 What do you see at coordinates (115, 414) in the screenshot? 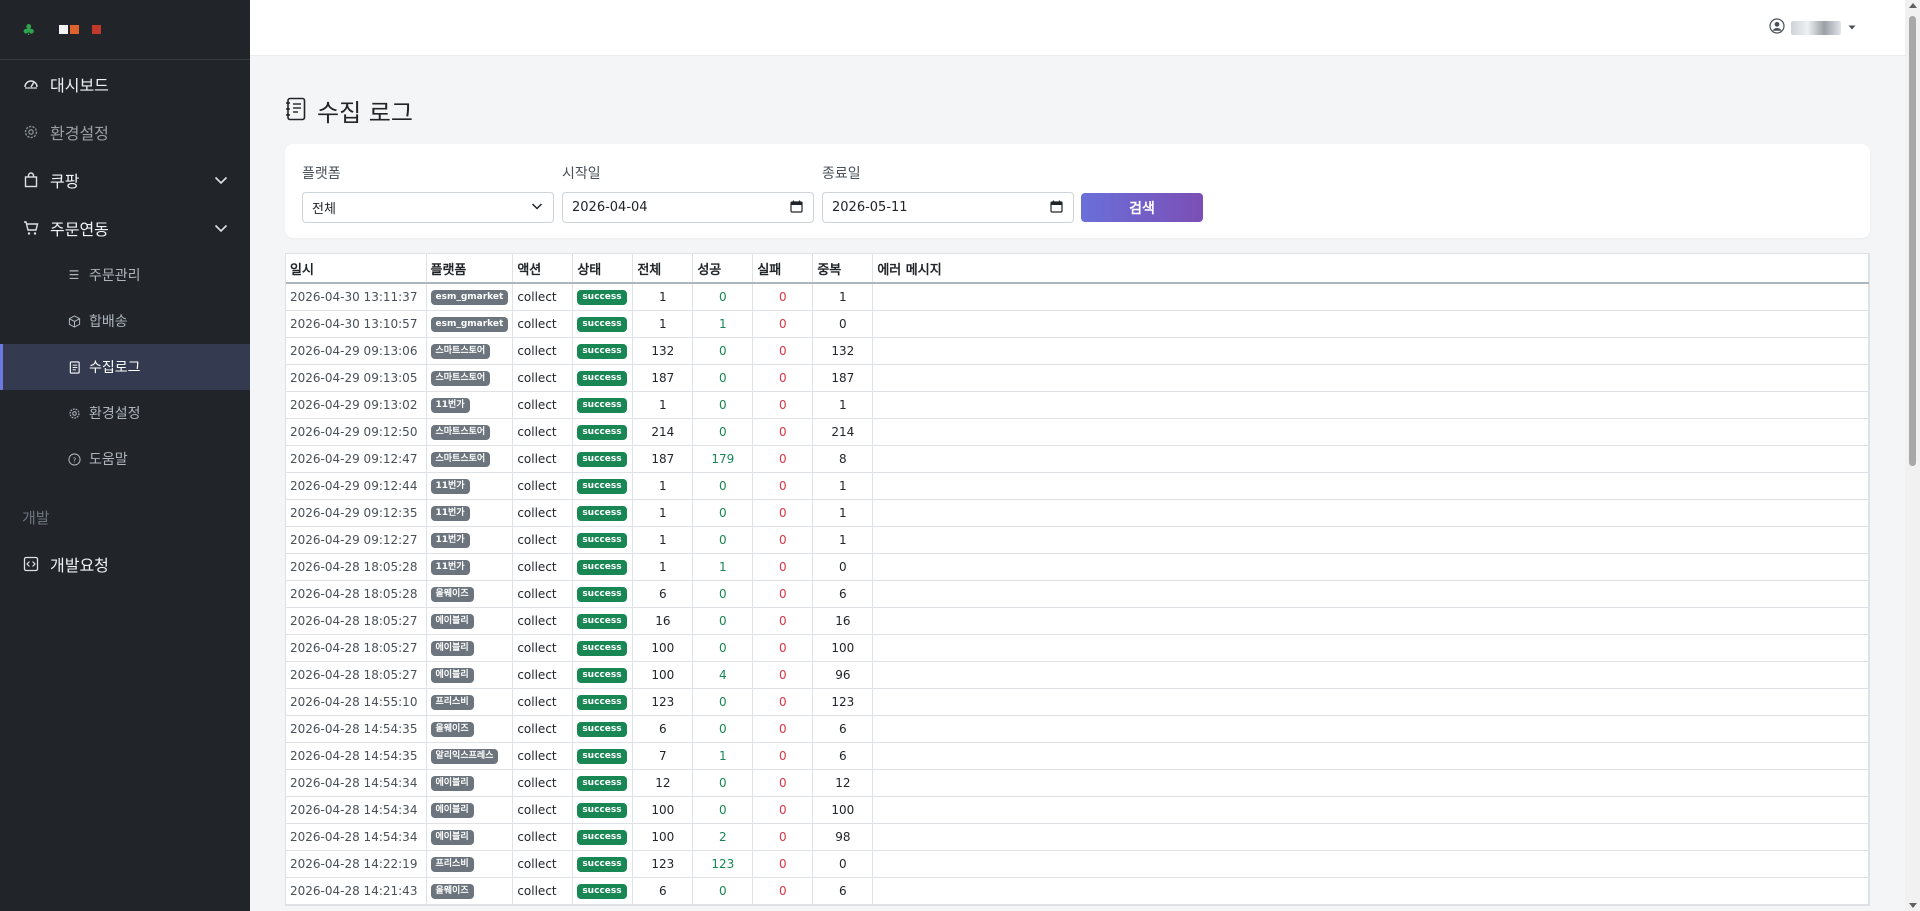
I see `sidebar-item-label: 환경설정` at bounding box center [115, 414].